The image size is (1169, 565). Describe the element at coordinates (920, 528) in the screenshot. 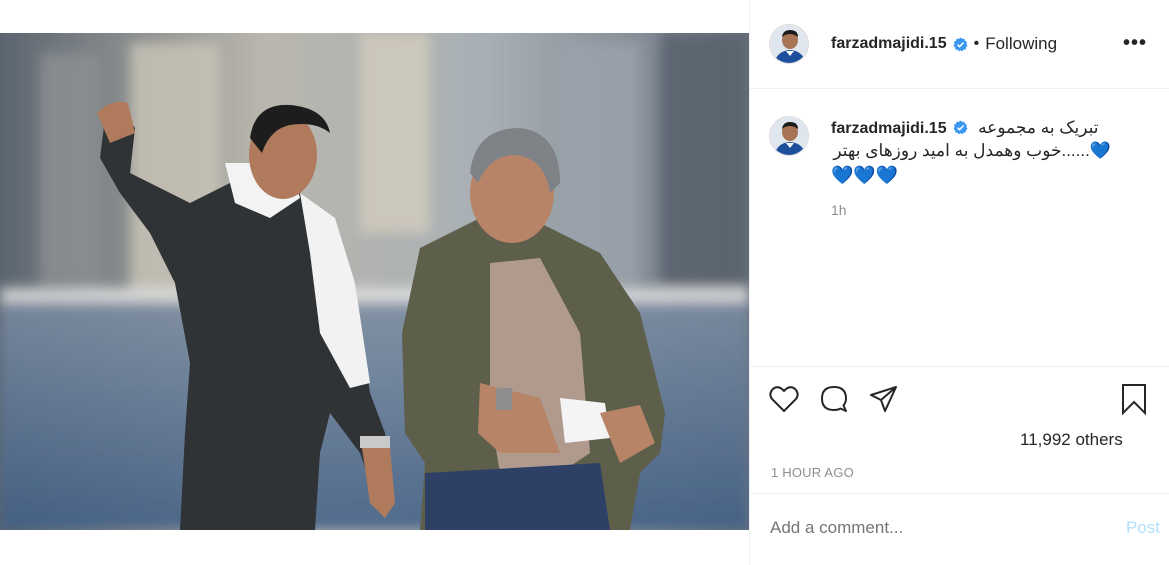

I see `comment-input` at that location.